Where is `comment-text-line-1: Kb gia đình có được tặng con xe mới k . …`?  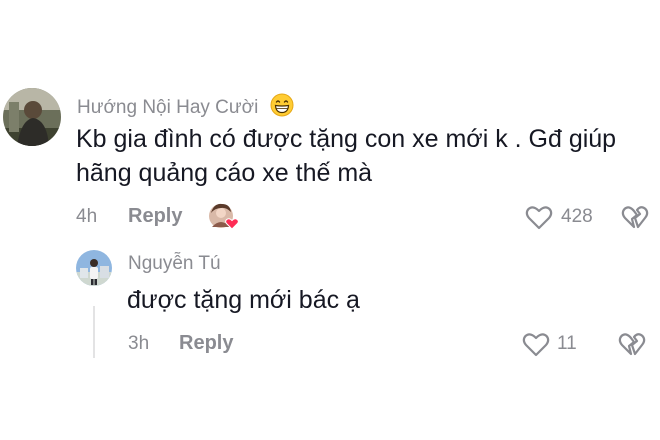 comment-text-line-1: Kb gia đình có được tặng con xe mới k . … is located at coordinates (346, 139).